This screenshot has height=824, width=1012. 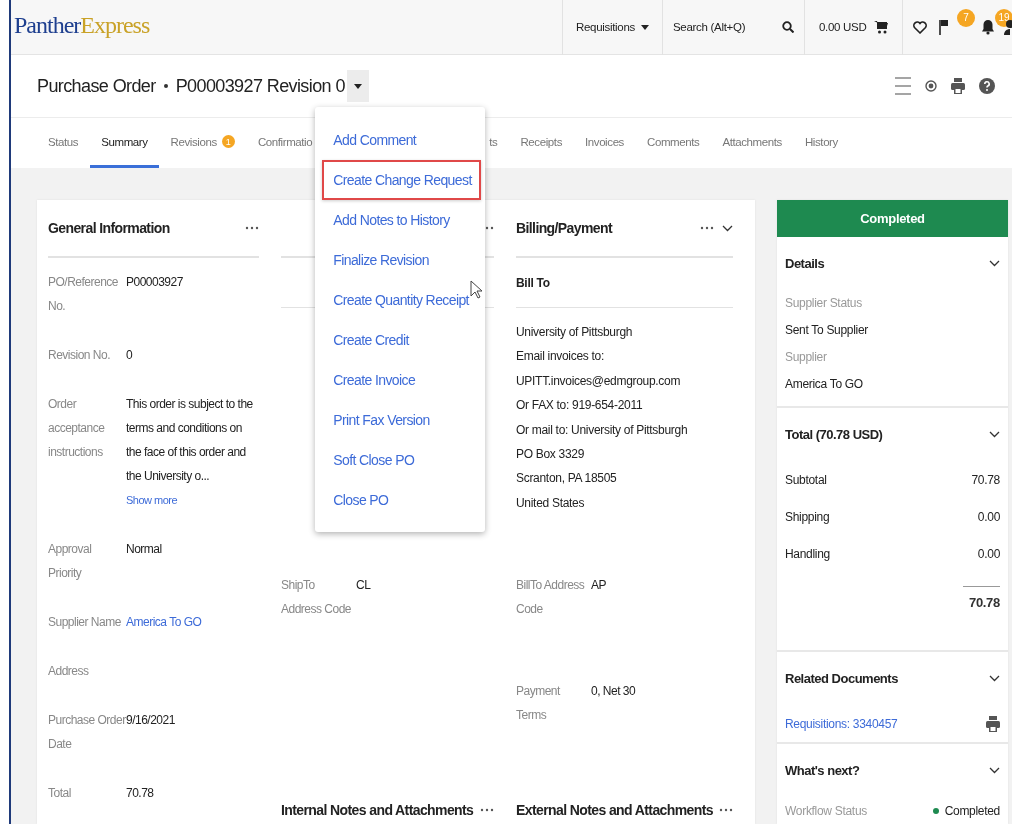 I want to click on bell-icon, so click(x=988, y=27).